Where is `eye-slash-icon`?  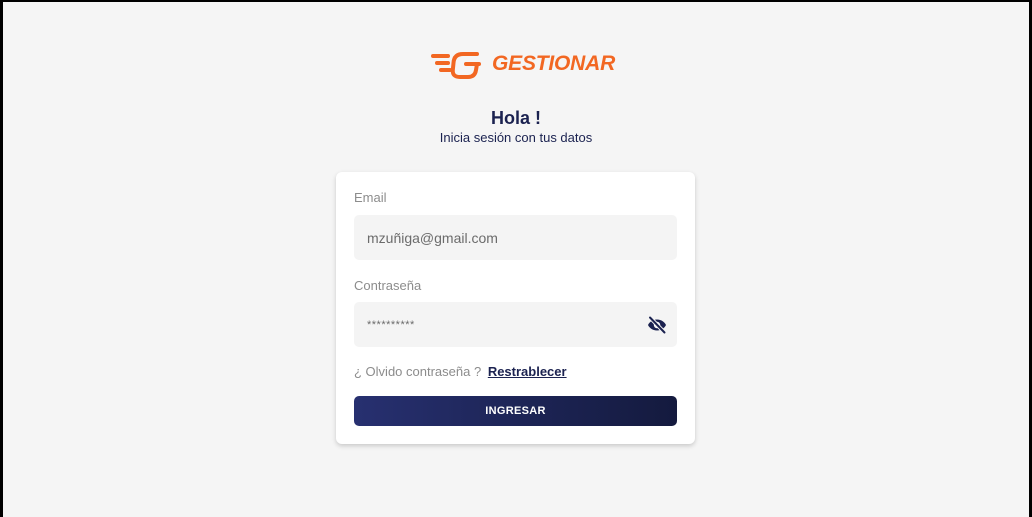
eye-slash-icon is located at coordinates (657, 325).